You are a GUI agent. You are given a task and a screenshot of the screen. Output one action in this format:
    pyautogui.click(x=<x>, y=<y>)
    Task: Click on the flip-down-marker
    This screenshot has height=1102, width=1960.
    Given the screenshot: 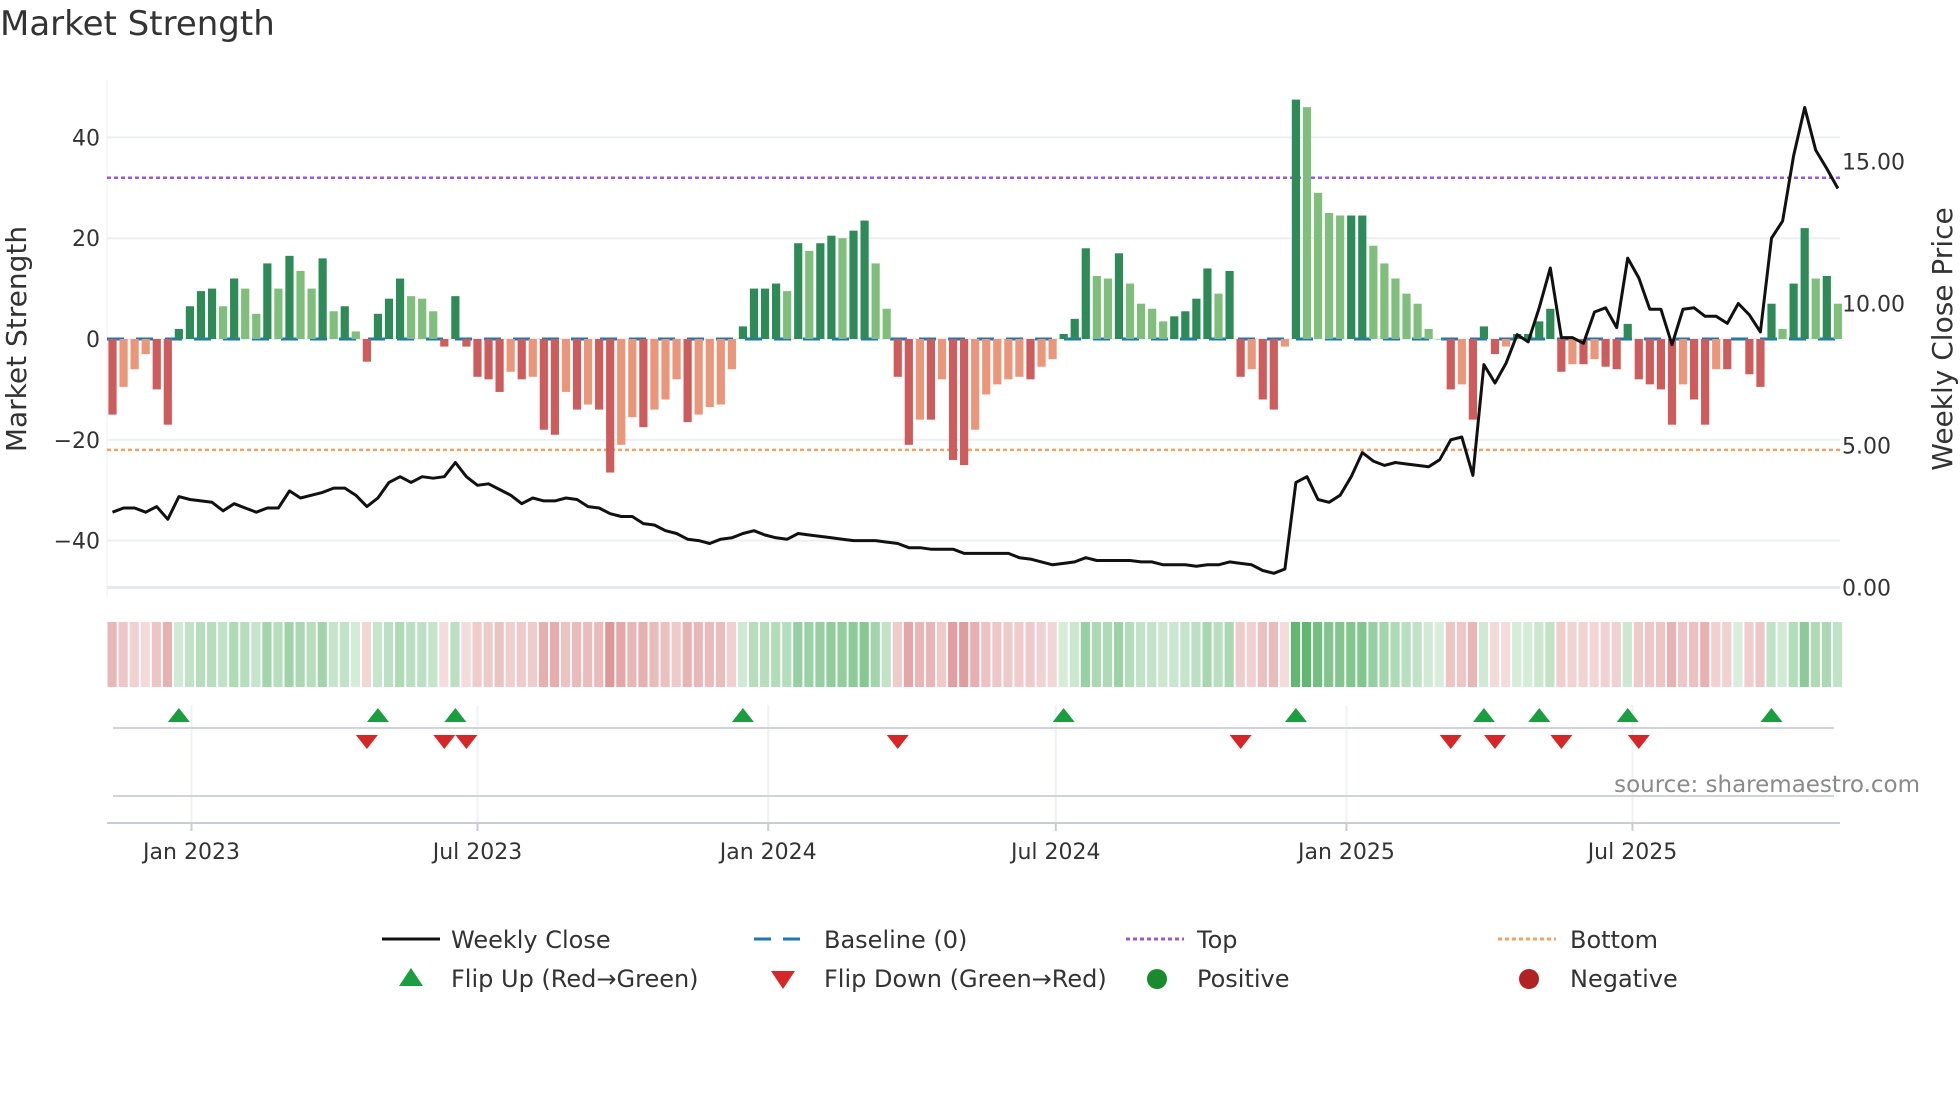 What is the action you would take?
    pyautogui.click(x=444, y=742)
    